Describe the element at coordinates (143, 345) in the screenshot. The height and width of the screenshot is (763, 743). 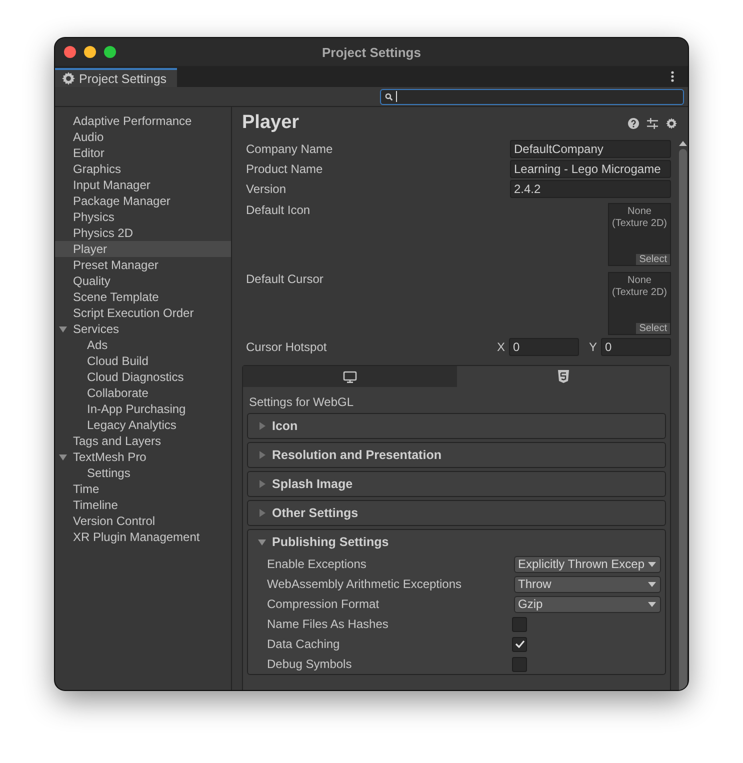
I see `sidebar-item: Ads` at that location.